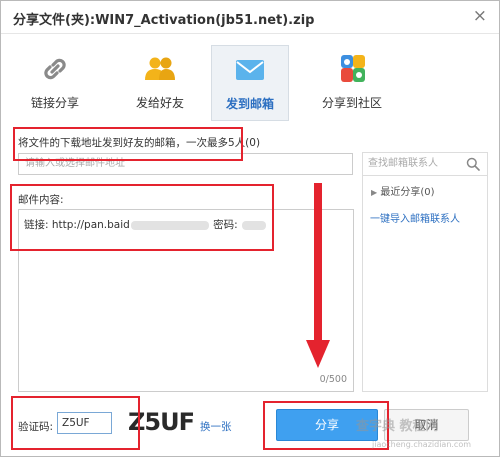 The height and width of the screenshot is (457, 500). I want to click on content-text: 链接: http://pan.baid 密码:, so click(145, 224).